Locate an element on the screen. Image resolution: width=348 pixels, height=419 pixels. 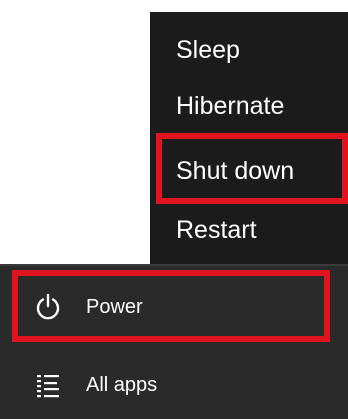
restart-menu-item: Restart is located at coordinates (249, 230).